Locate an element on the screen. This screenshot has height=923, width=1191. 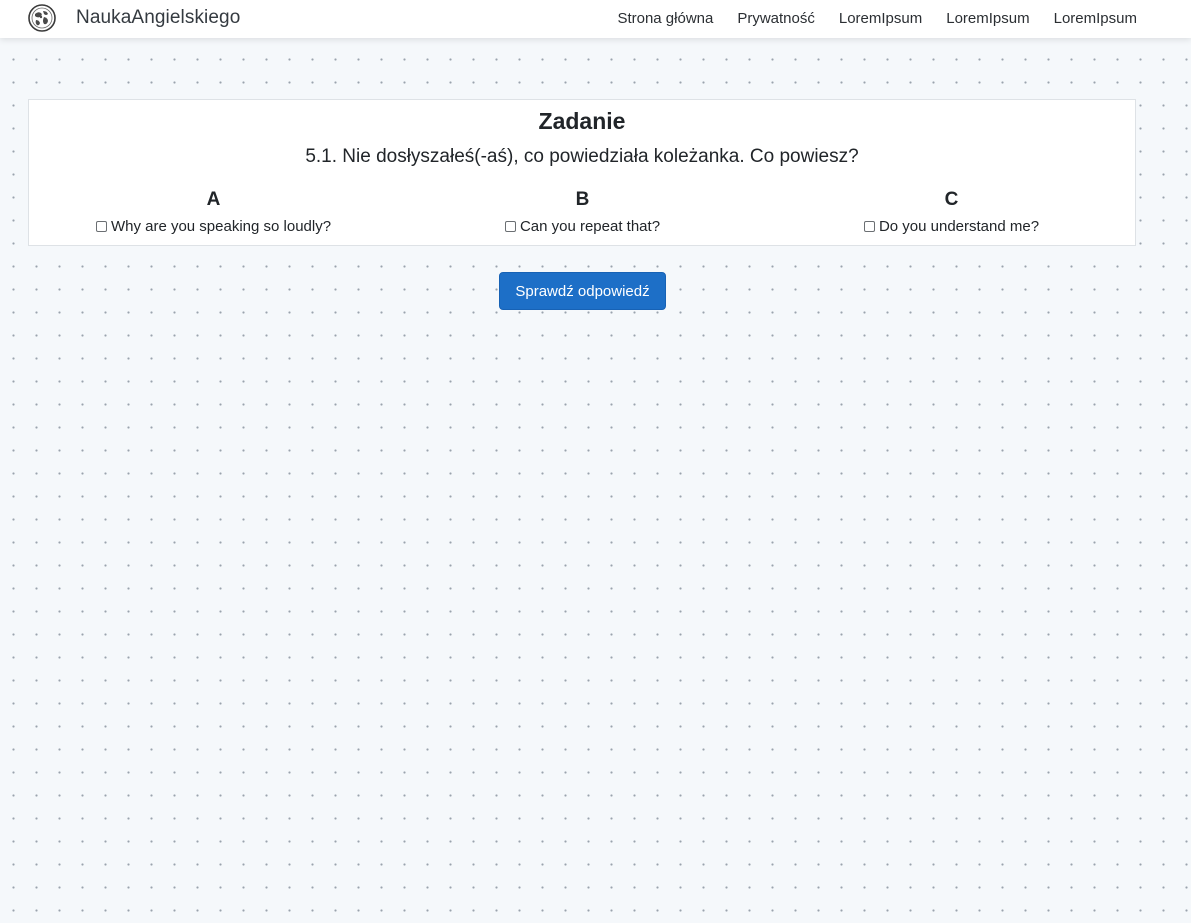
check-answer-button: Sprawdź odpowiedź is located at coordinates (582, 291).